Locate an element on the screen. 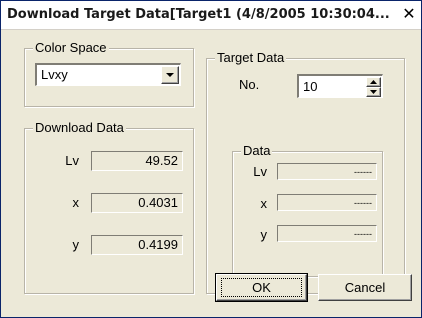 This screenshot has height=318, width=422. data-lv-label: Lv is located at coordinates (260, 171).